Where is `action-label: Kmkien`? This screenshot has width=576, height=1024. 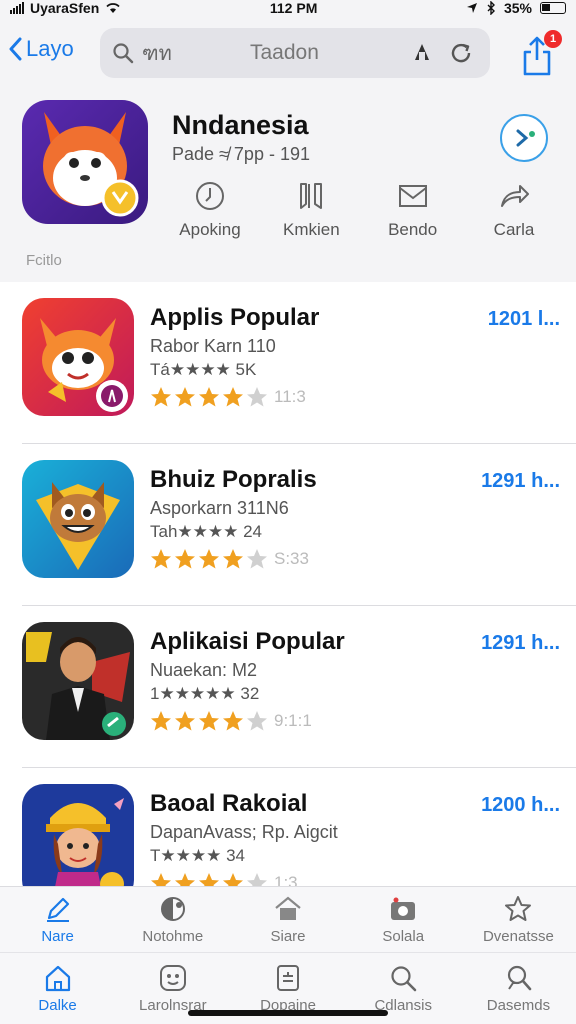 action-label: Kmkien is located at coordinates (311, 229).